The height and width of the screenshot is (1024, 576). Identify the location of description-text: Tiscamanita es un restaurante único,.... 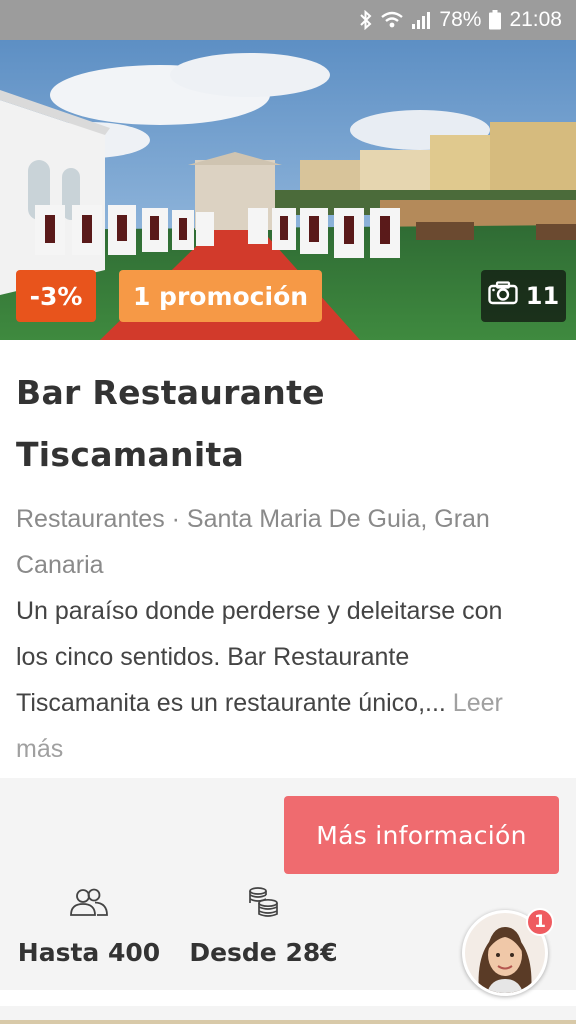
(234, 703).